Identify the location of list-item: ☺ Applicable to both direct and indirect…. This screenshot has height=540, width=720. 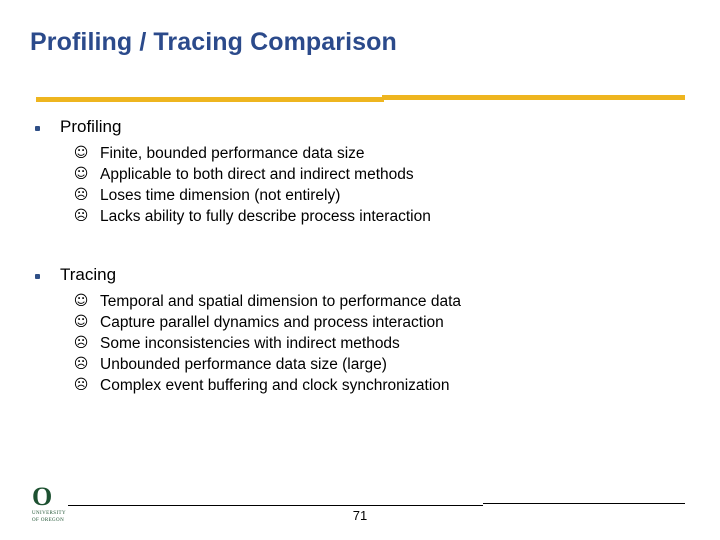
(360, 174).